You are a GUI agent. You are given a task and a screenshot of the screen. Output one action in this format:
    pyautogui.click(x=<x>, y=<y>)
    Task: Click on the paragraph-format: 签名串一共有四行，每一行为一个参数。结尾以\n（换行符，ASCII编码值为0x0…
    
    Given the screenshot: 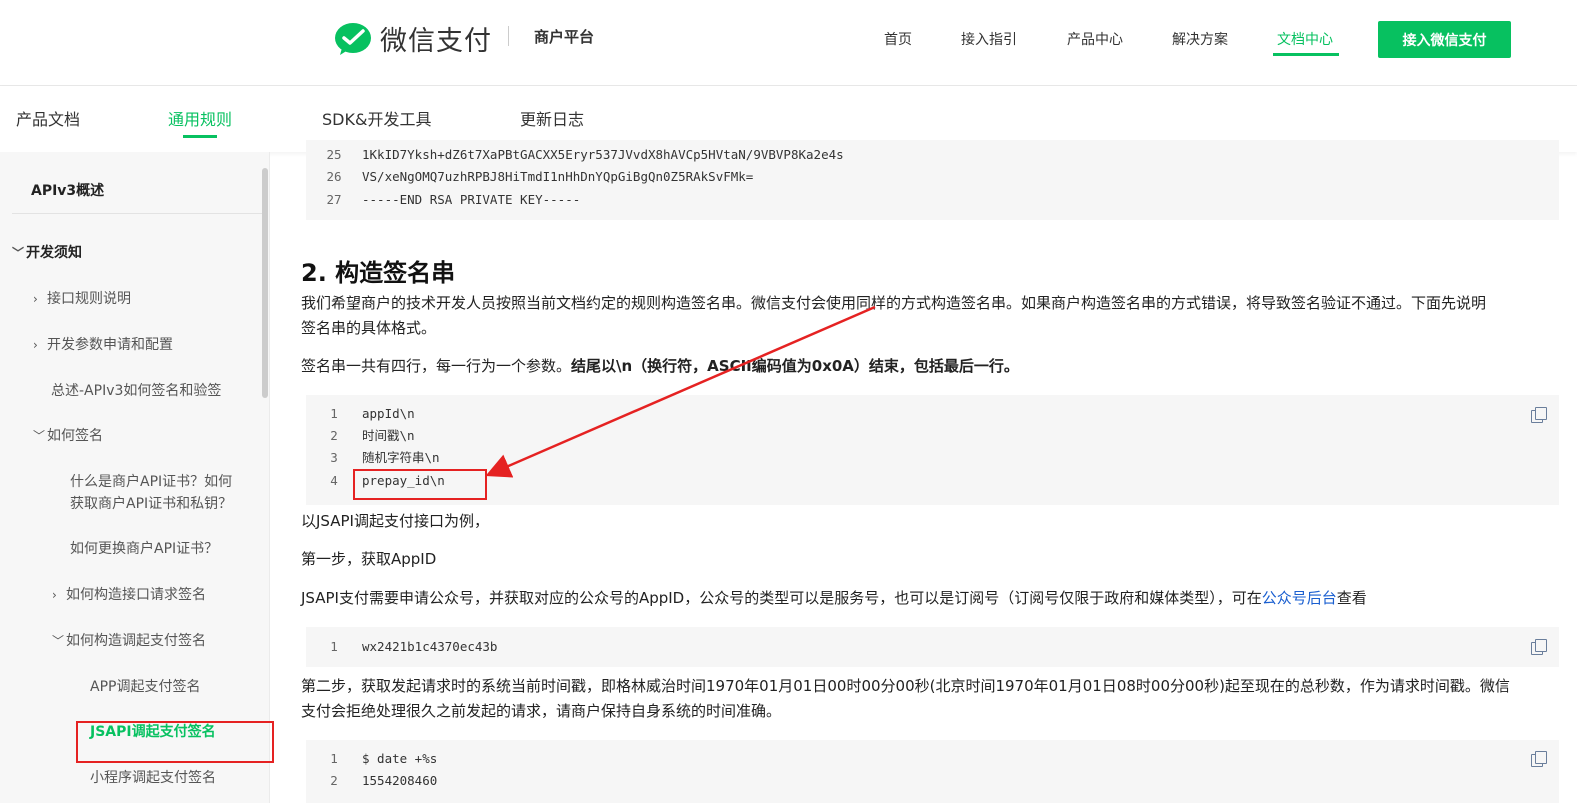 What is the action you would take?
    pyautogui.click(x=932, y=366)
    